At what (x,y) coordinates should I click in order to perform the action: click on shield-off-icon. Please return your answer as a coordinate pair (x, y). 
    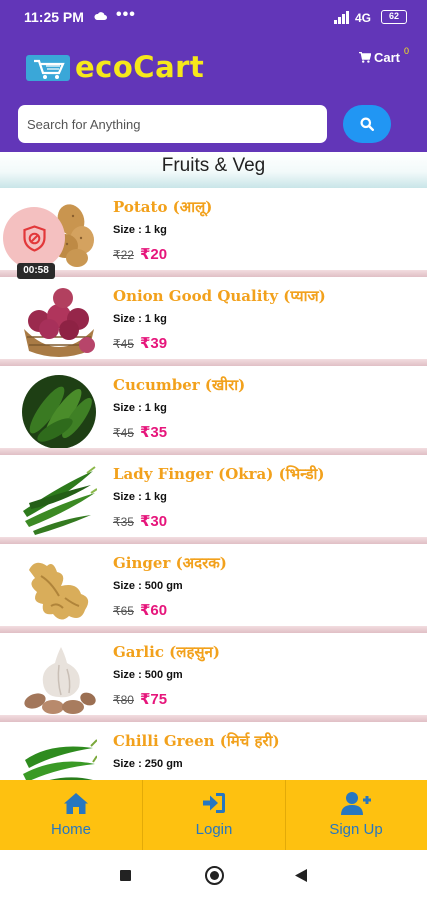
    Looking at the image, I should click on (34, 238).